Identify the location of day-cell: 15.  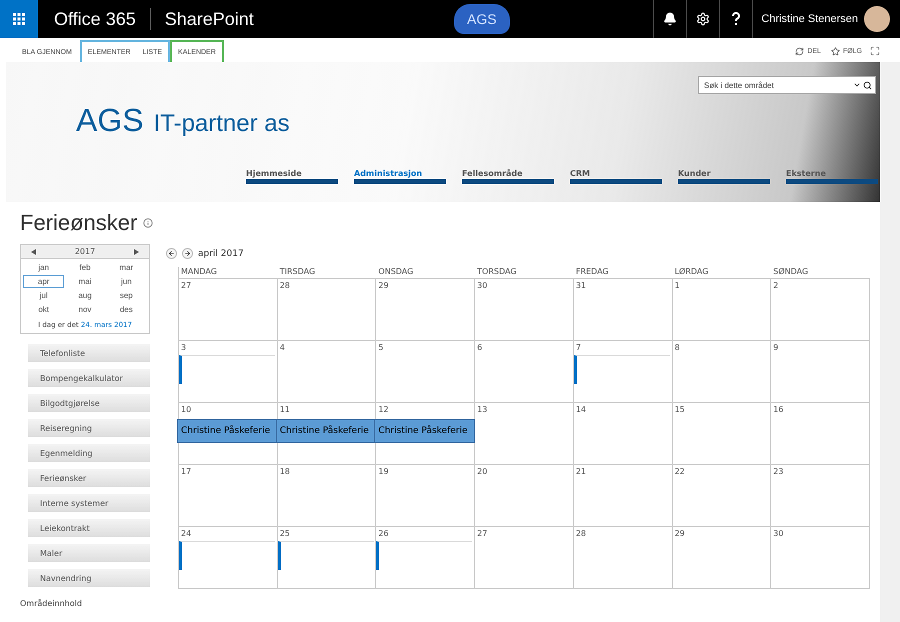
(722, 434).